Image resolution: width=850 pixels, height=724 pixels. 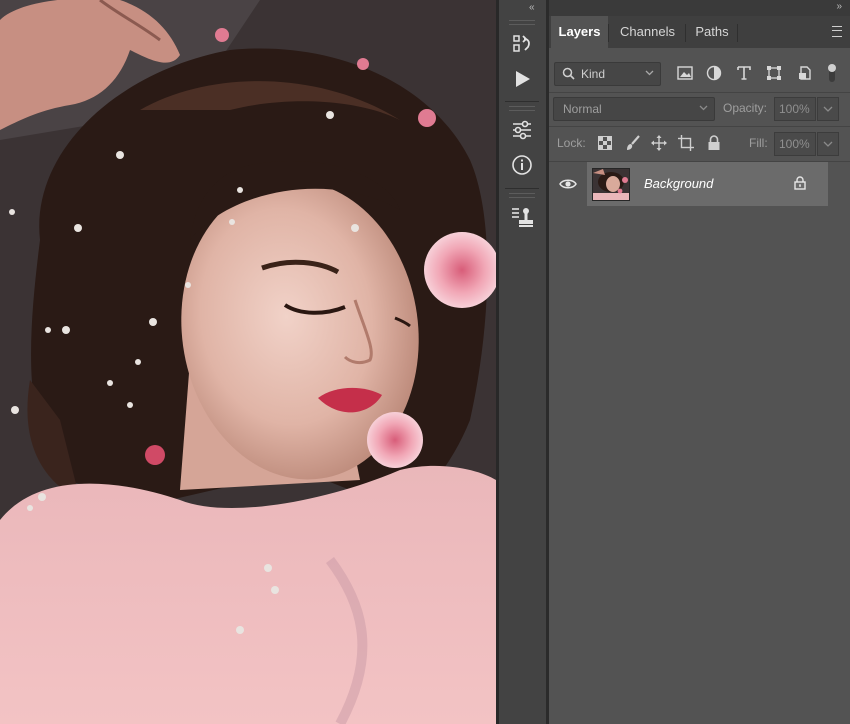 I want to click on opacity-value: 100%, so click(x=794, y=109).